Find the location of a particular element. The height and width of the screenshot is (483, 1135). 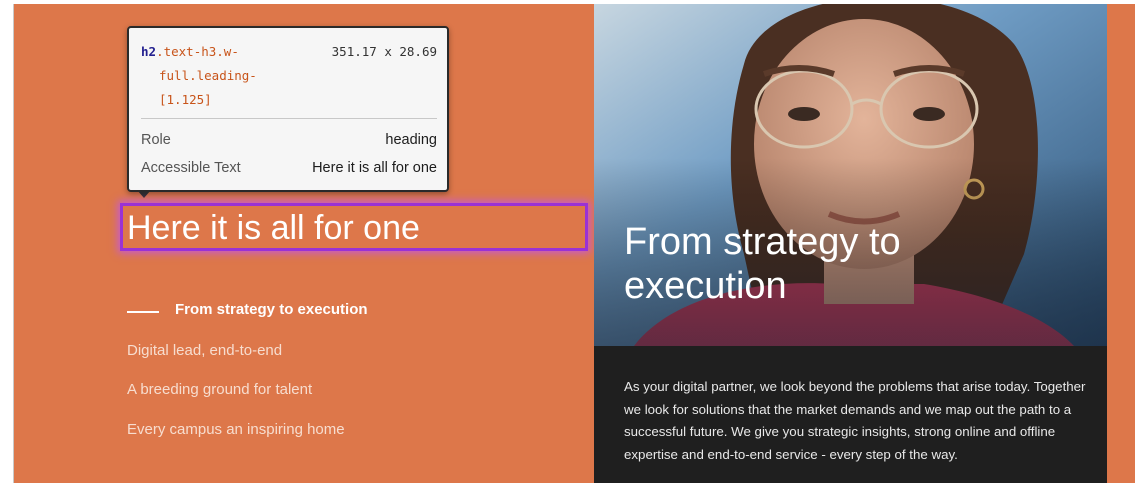

inspector-tooltip-arrow is located at coordinates (144, 194).